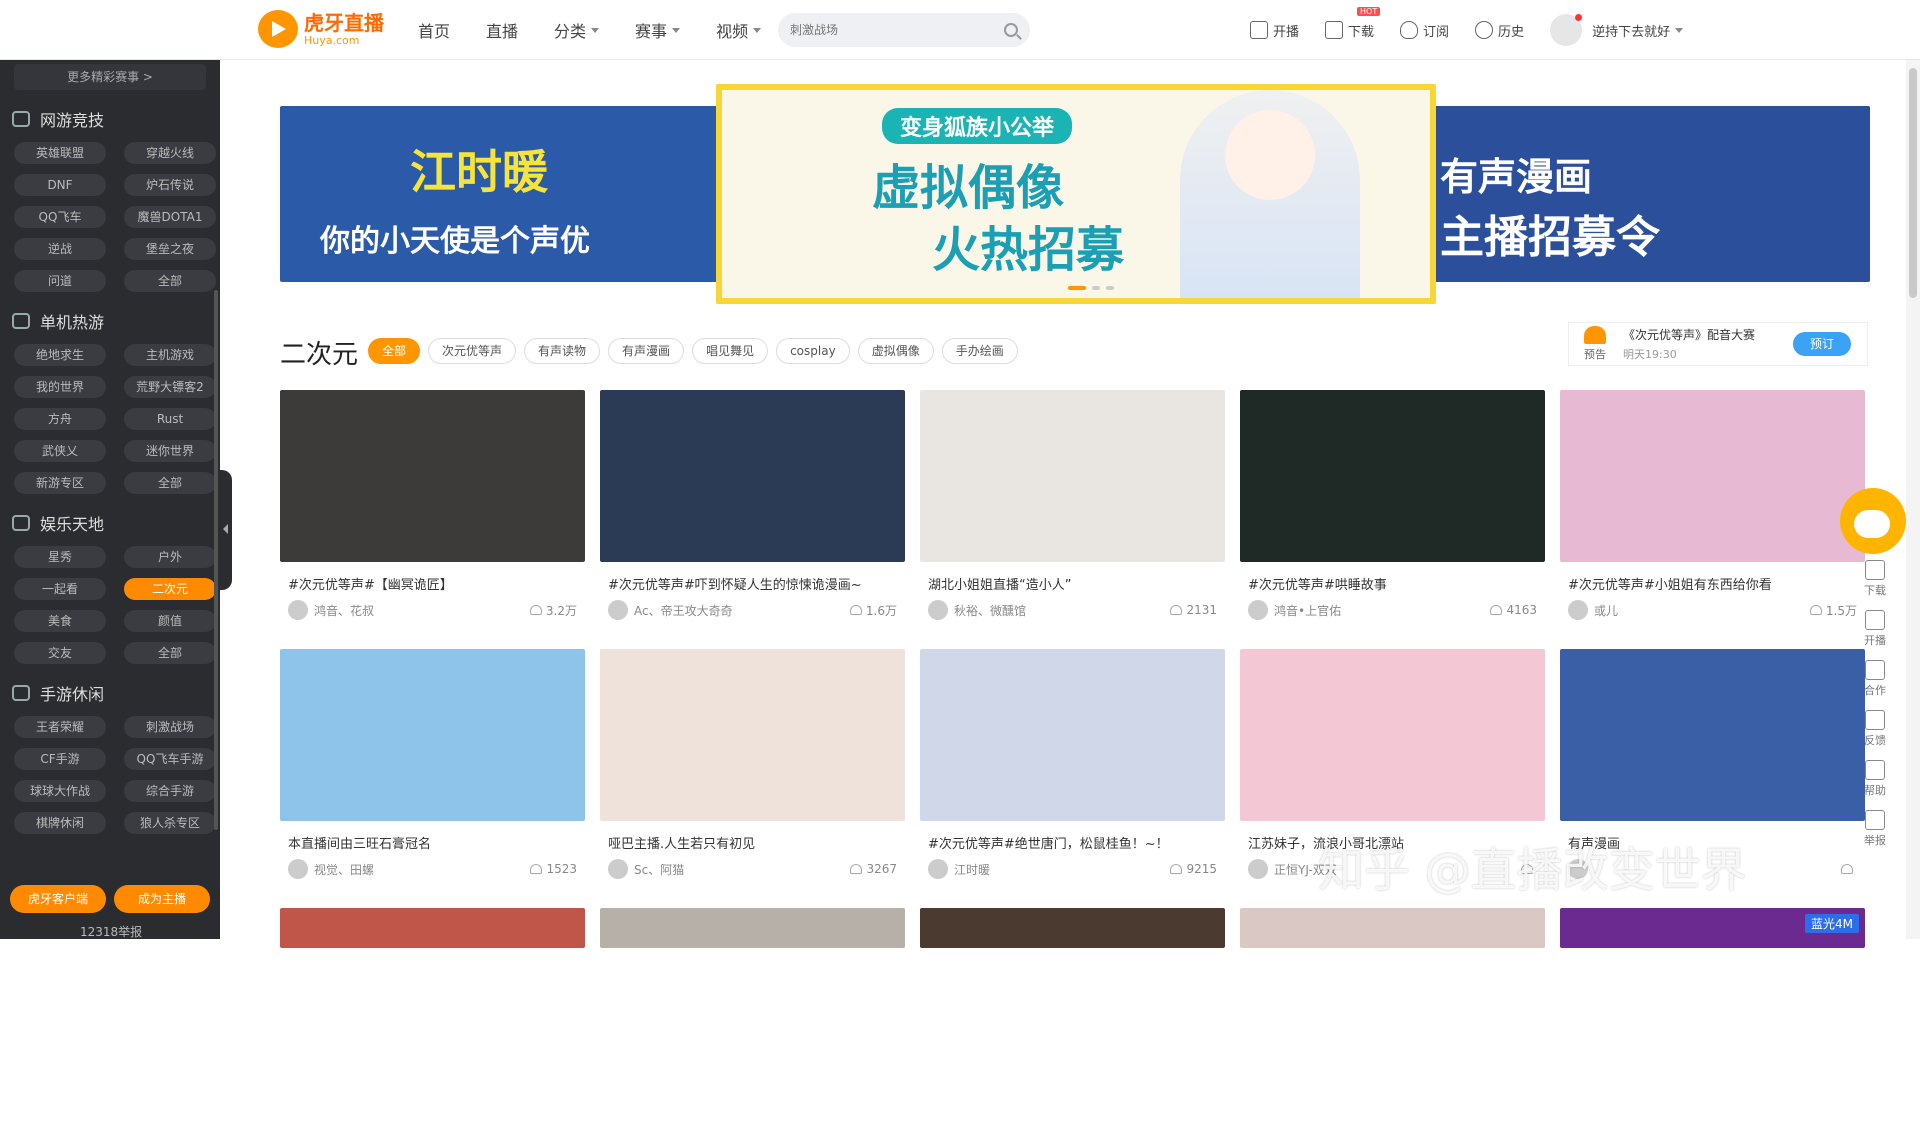  Describe the element at coordinates (60, 823) in the screenshot. I see `sidebar-category-item: 棋牌休闲` at that location.